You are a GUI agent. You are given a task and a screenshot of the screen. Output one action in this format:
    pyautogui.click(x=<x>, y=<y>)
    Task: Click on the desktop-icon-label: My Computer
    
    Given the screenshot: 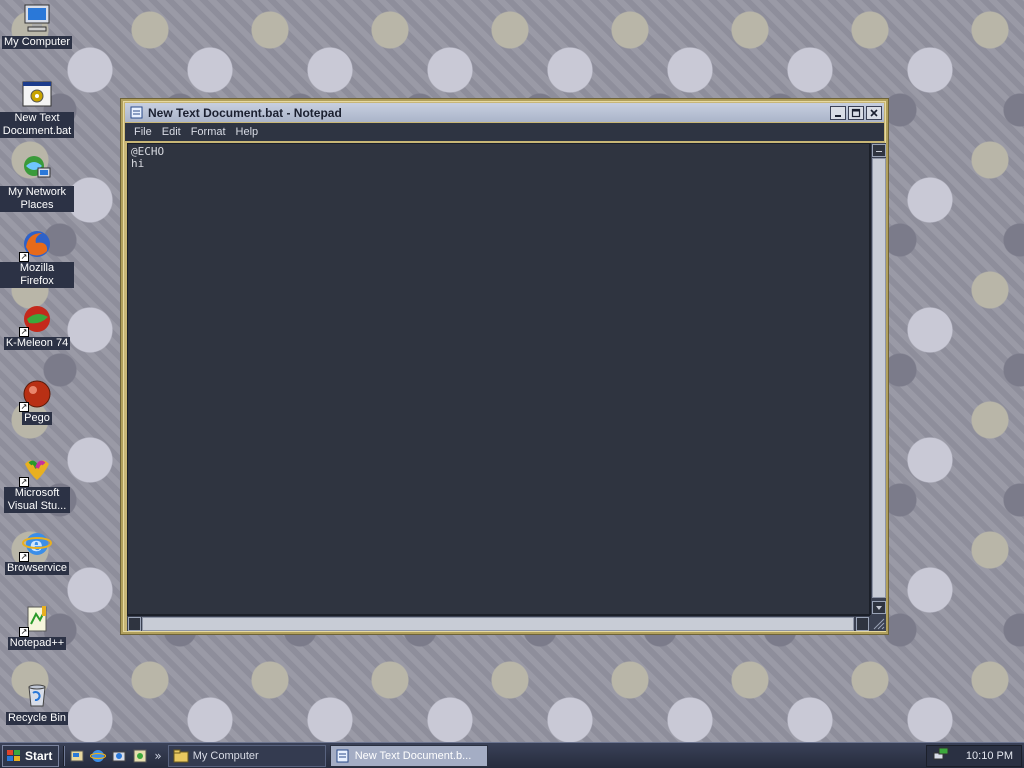 What is the action you would take?
    pyautogui.click(x=37, y=42)
    